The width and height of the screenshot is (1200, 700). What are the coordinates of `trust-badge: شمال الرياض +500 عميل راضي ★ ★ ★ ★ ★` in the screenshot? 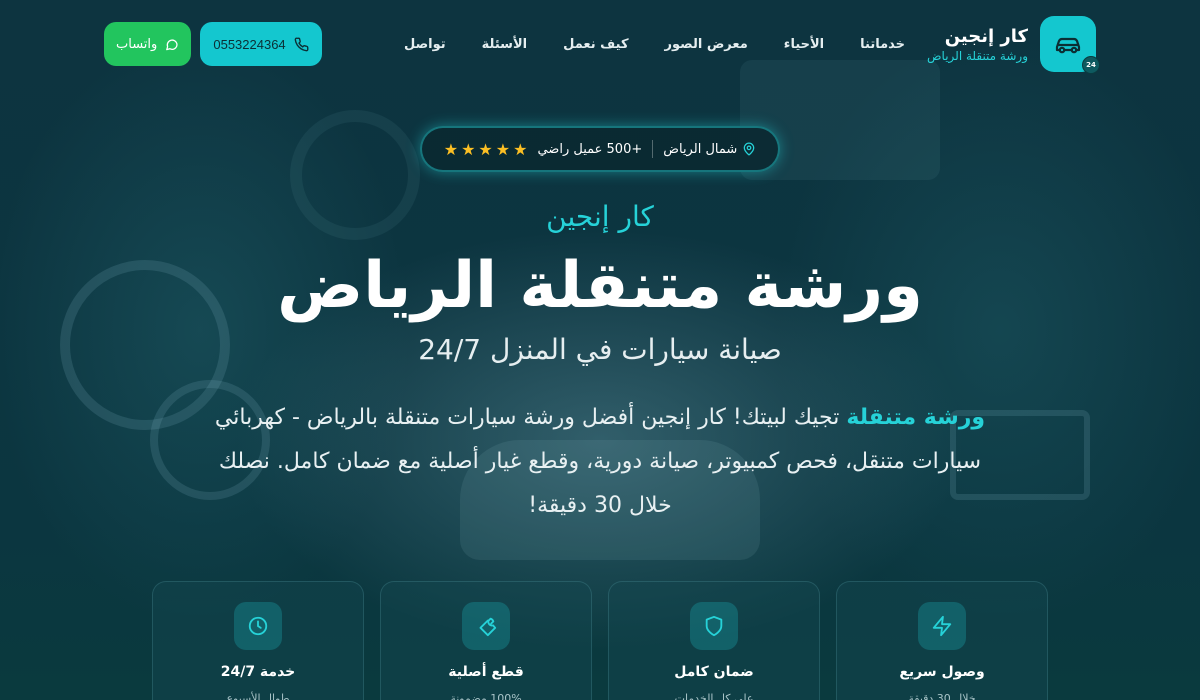 It's located at (600, 149).